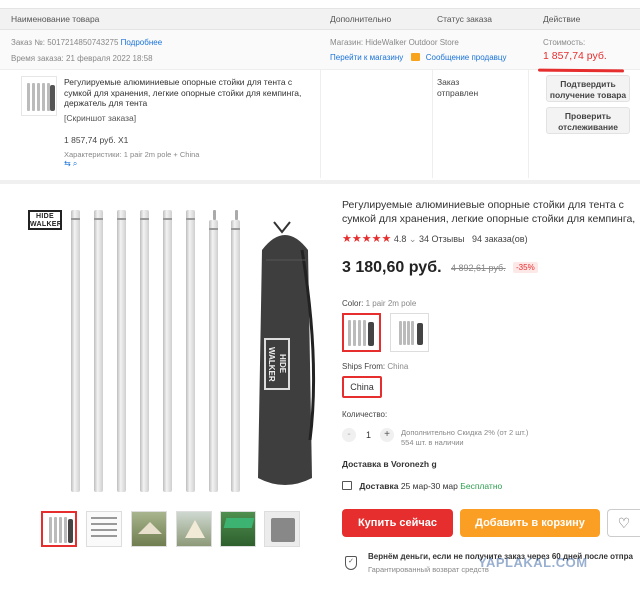  What do you see at coordinates (347, 239) in the screenshot?
I see `star-icon-1: ★` at bounding box center [347, 239].